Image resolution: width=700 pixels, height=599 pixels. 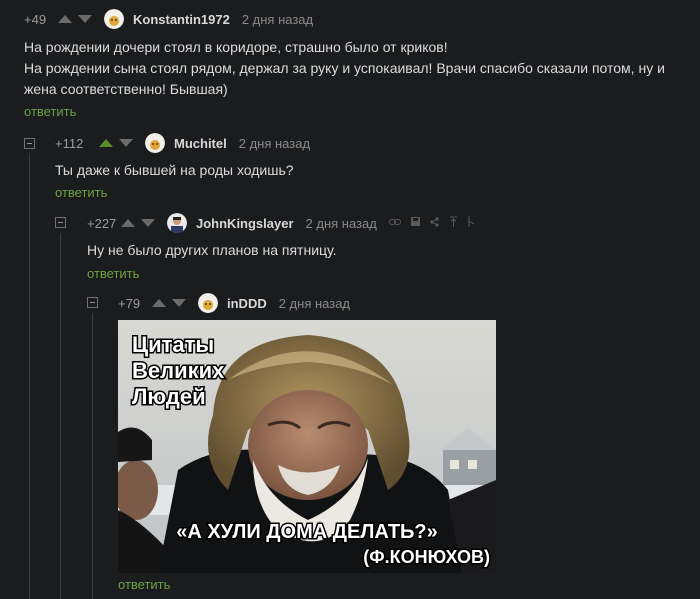 I want to click on comment-header: +79 inDDD 2 дня назад, so click(x=234, y=303).